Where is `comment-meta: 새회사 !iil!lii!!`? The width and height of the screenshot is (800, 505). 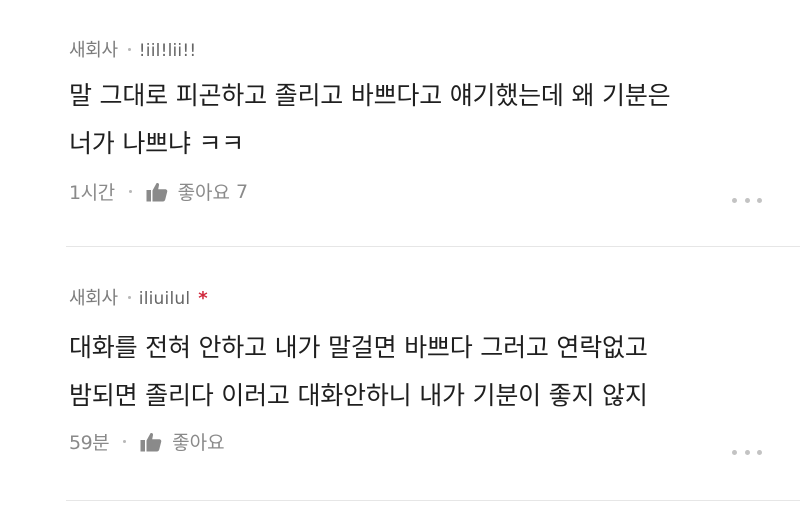
comment-meta: 새회사 !iil!lii!! is located at coordinates (132, 49).